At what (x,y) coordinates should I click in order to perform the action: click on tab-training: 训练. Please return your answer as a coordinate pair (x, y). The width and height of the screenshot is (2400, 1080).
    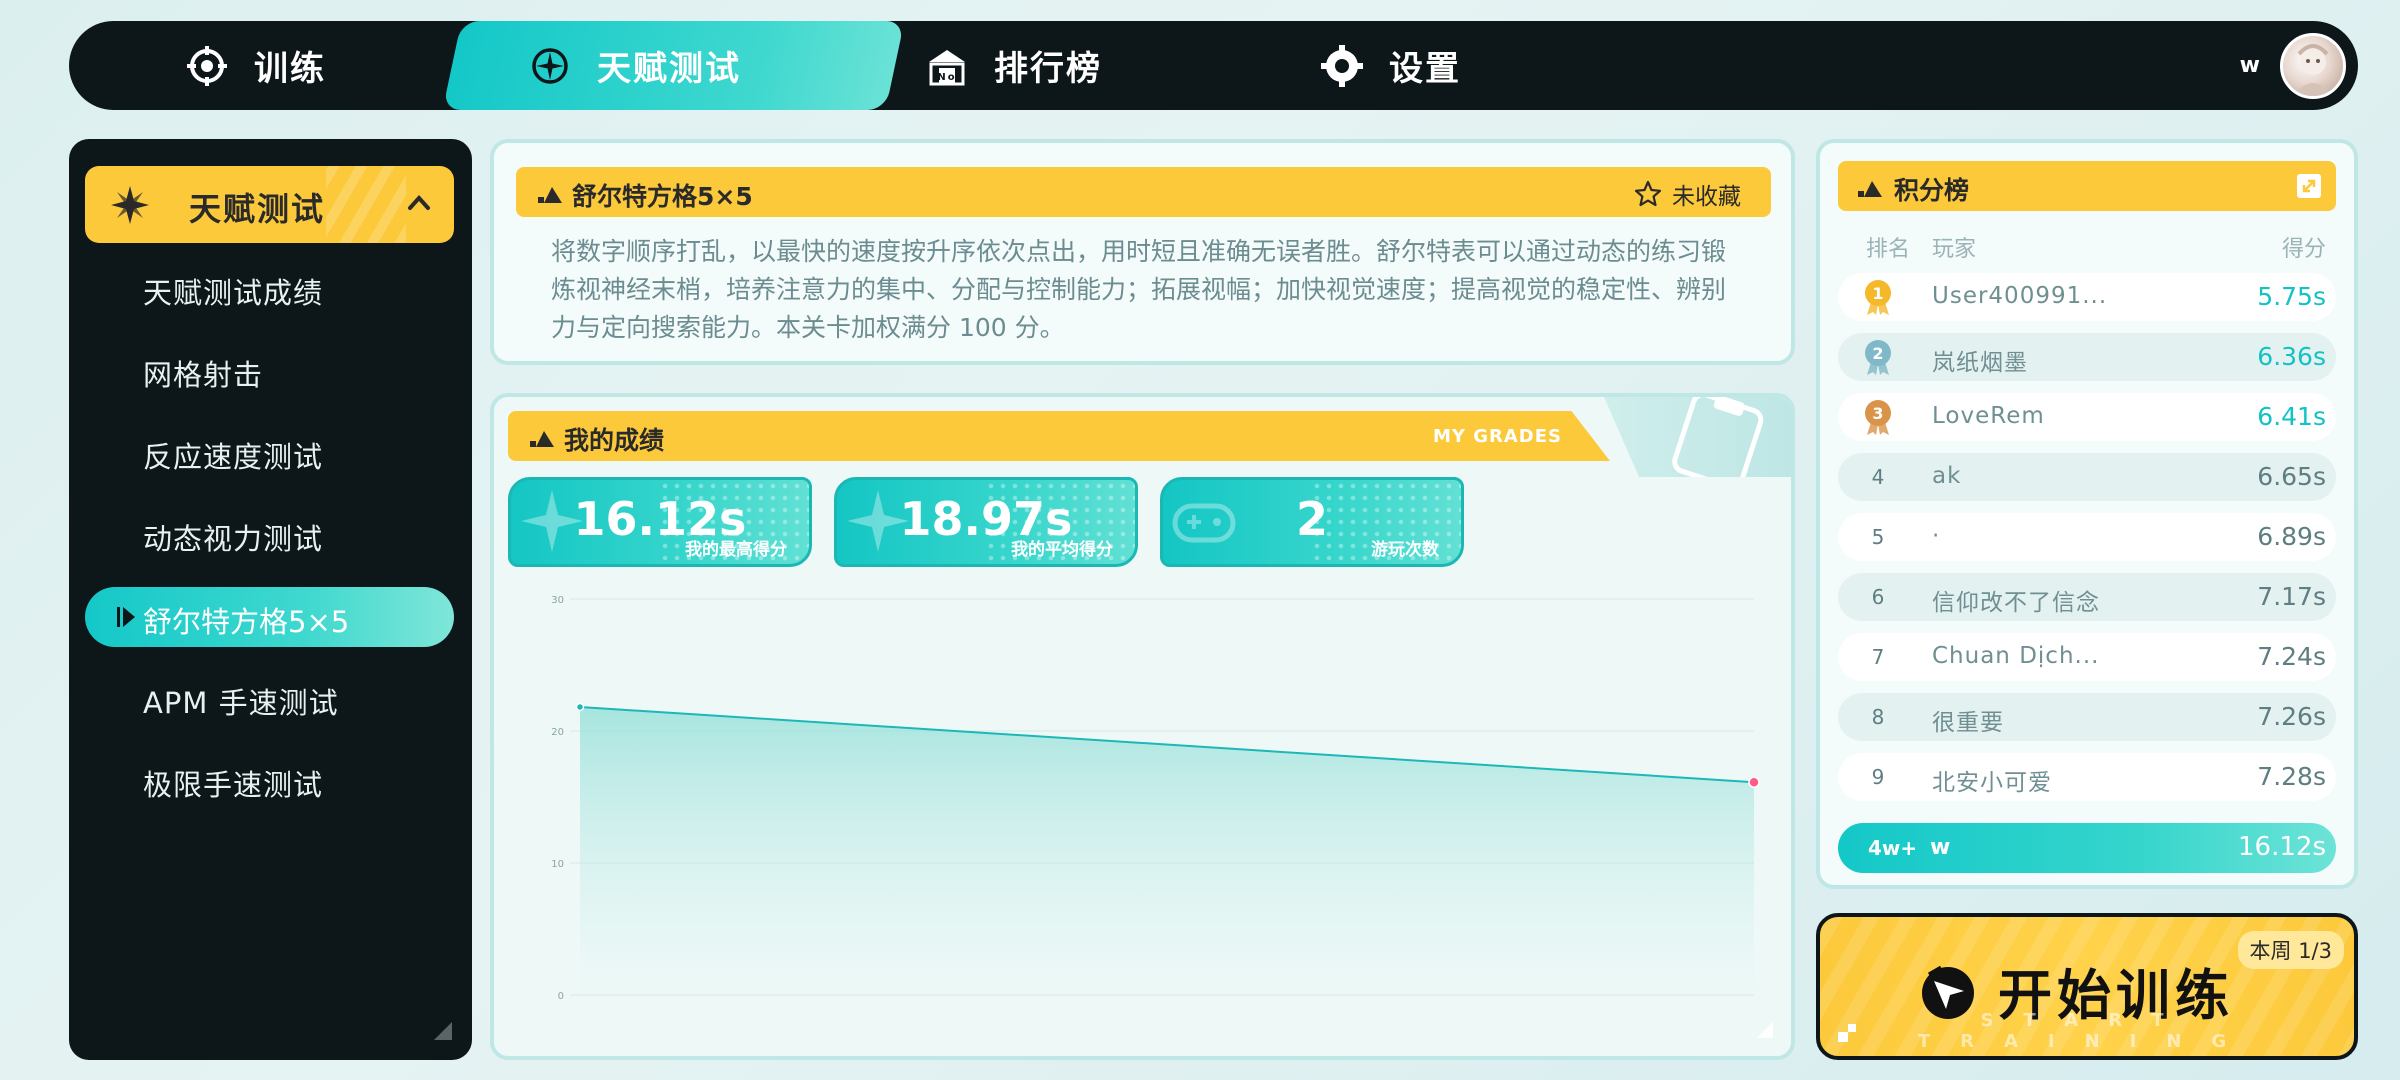
    Looking at the image, I should click on (255, 65).